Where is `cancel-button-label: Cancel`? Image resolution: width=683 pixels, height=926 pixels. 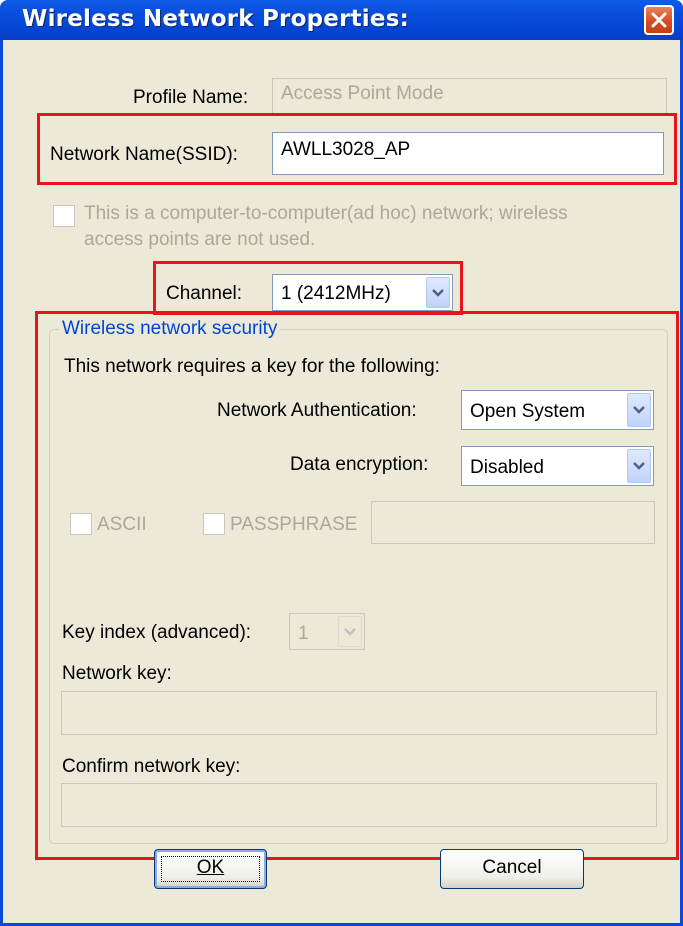
cancel-button-label: Cancel is located at coordinates (512, 867).